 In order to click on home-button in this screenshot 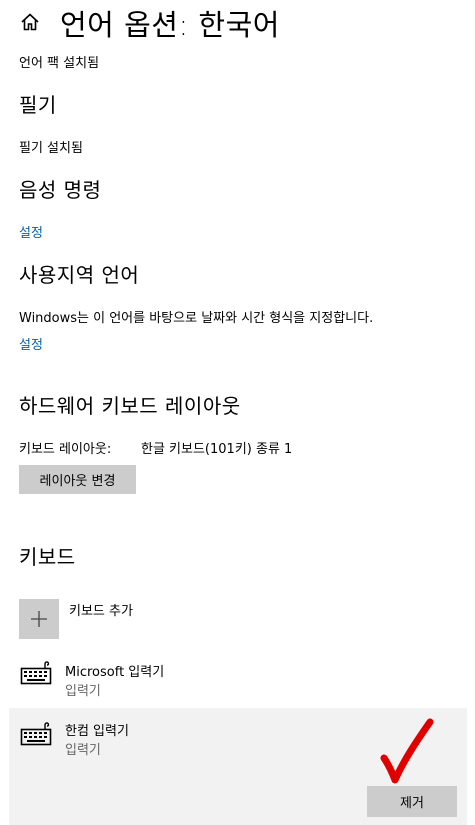, I will do `click(30, 22)`.